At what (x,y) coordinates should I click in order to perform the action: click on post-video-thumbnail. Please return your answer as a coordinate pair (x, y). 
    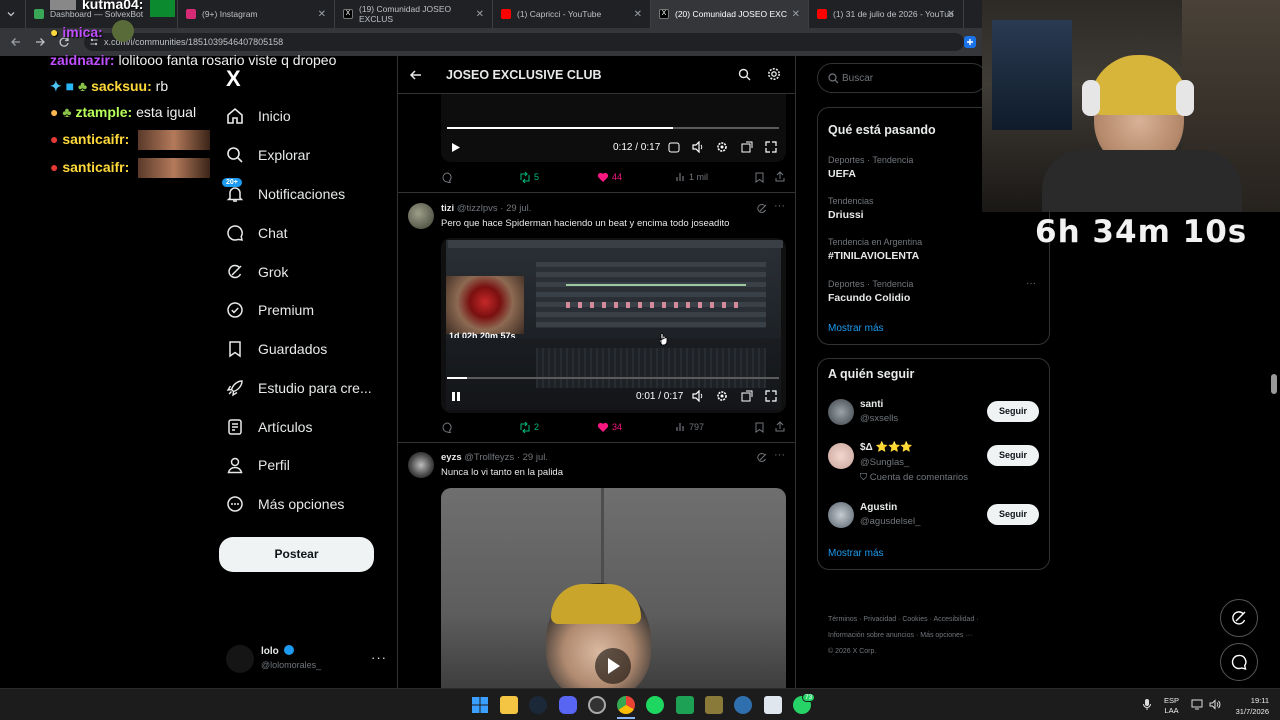
    Looking at the image, I should click on (613, 588).